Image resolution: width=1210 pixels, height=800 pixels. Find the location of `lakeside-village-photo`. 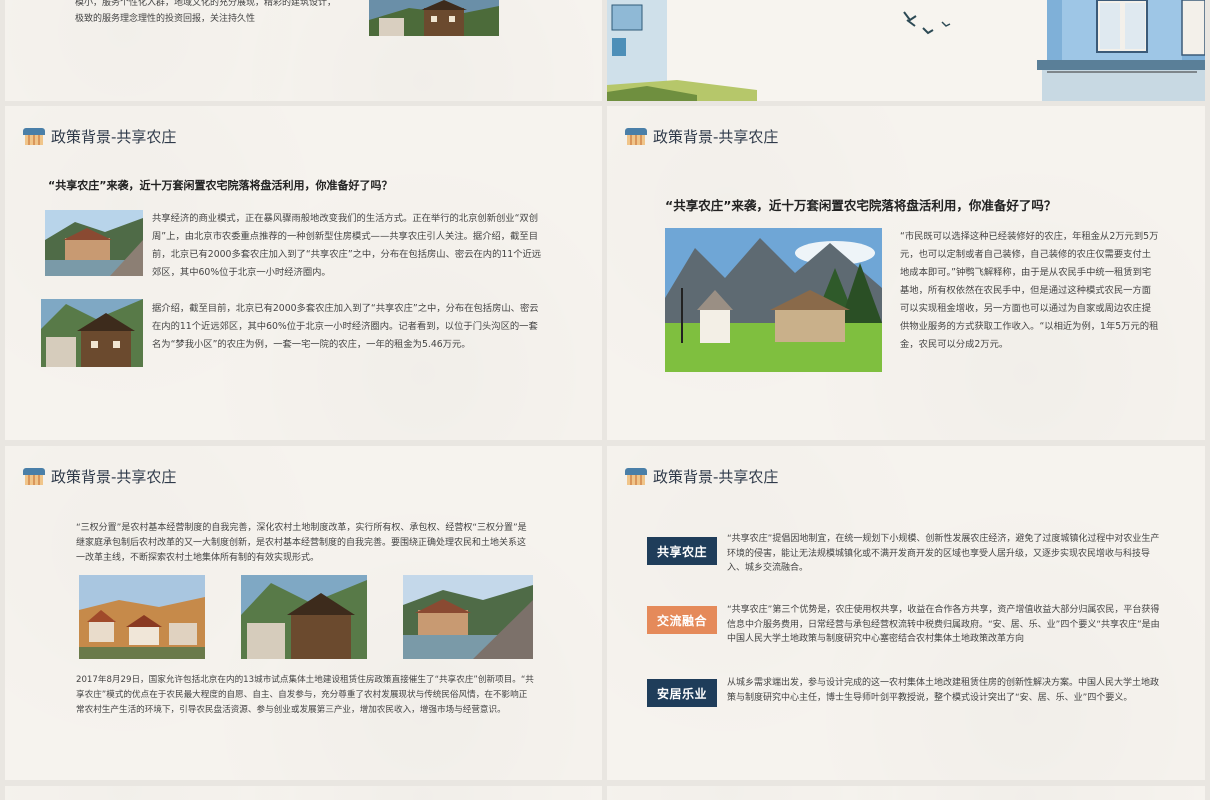

lakeside-village-photo is located at coordinates (92, 333).